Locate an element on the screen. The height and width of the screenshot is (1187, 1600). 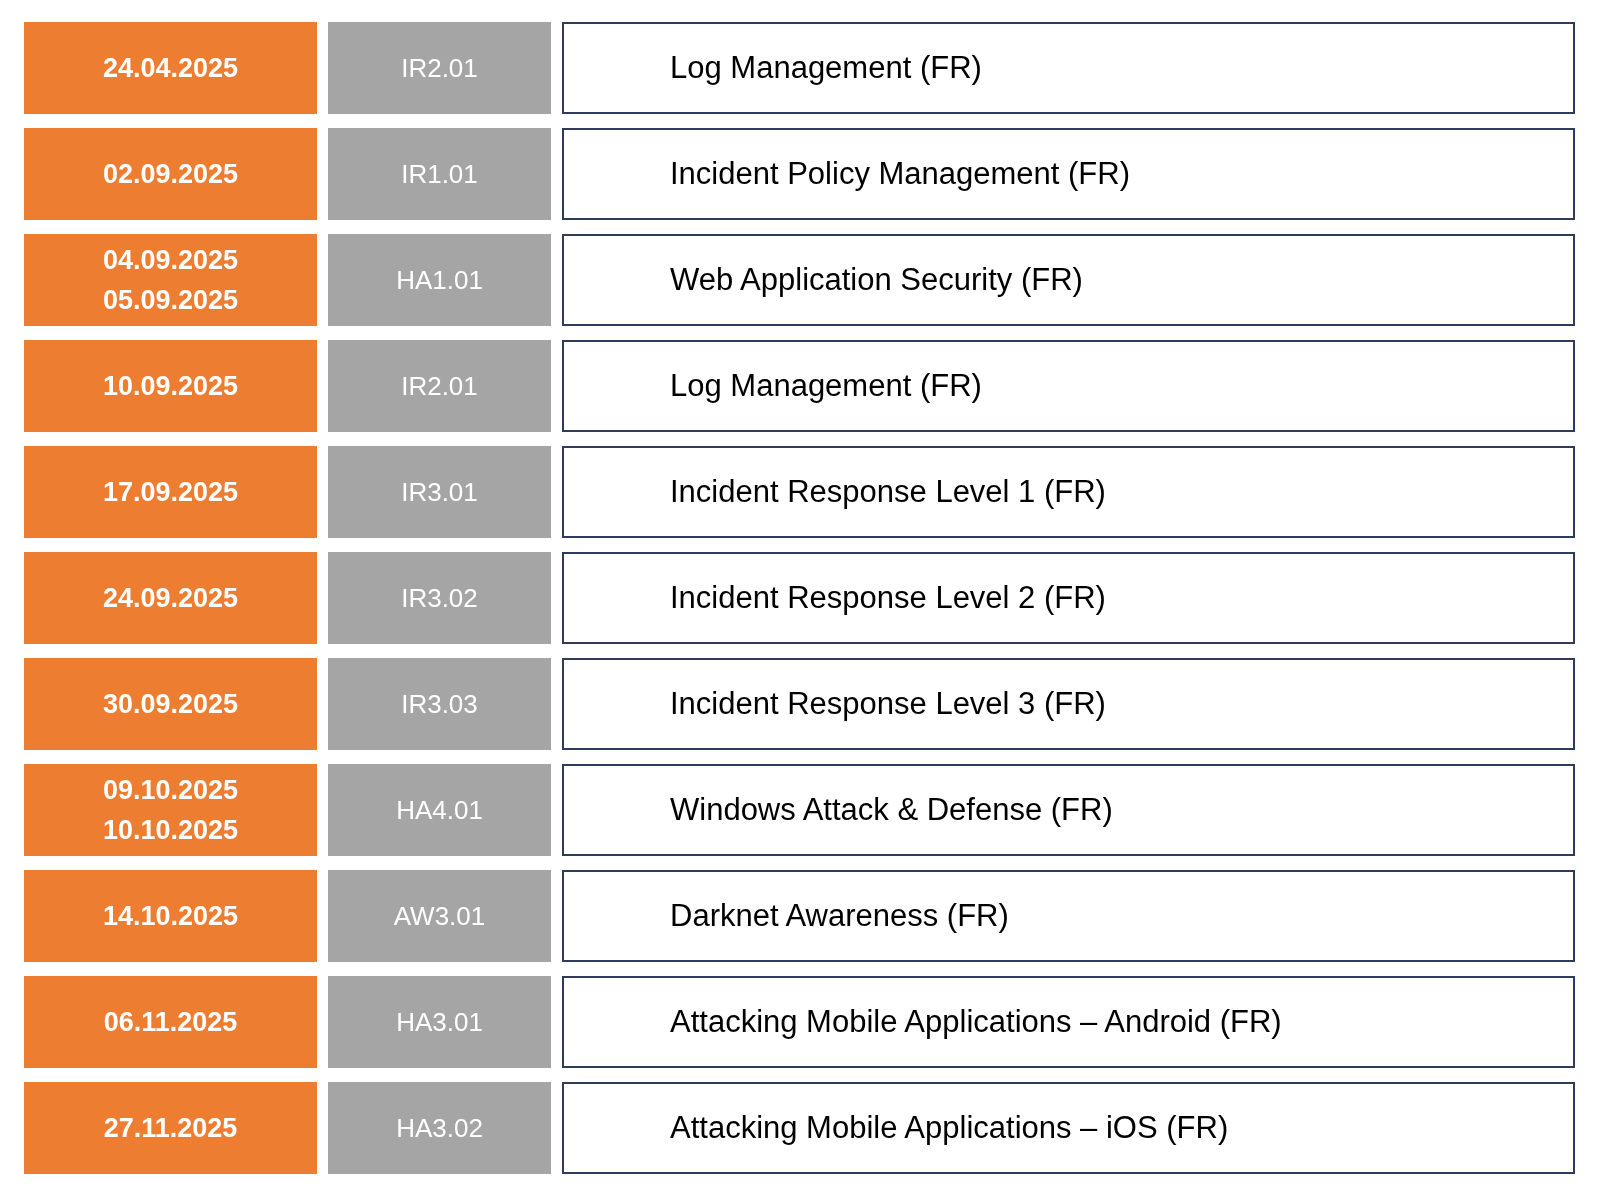
date-cell: 10.09.2025 is located at coordinates (170, 386).